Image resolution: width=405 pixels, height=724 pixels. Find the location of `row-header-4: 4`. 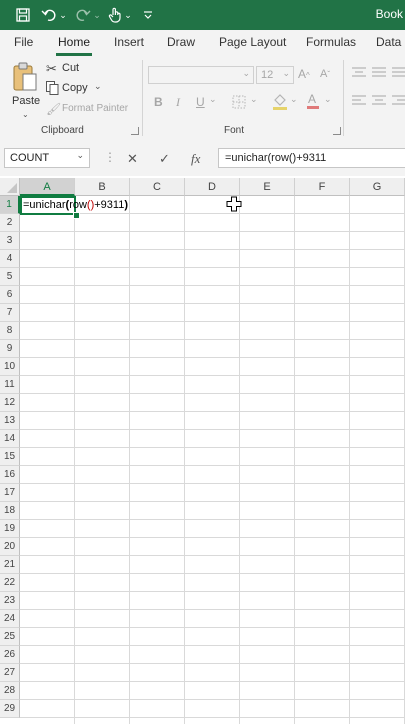

row-header-4: 4 is located at coordinates (10, 259).